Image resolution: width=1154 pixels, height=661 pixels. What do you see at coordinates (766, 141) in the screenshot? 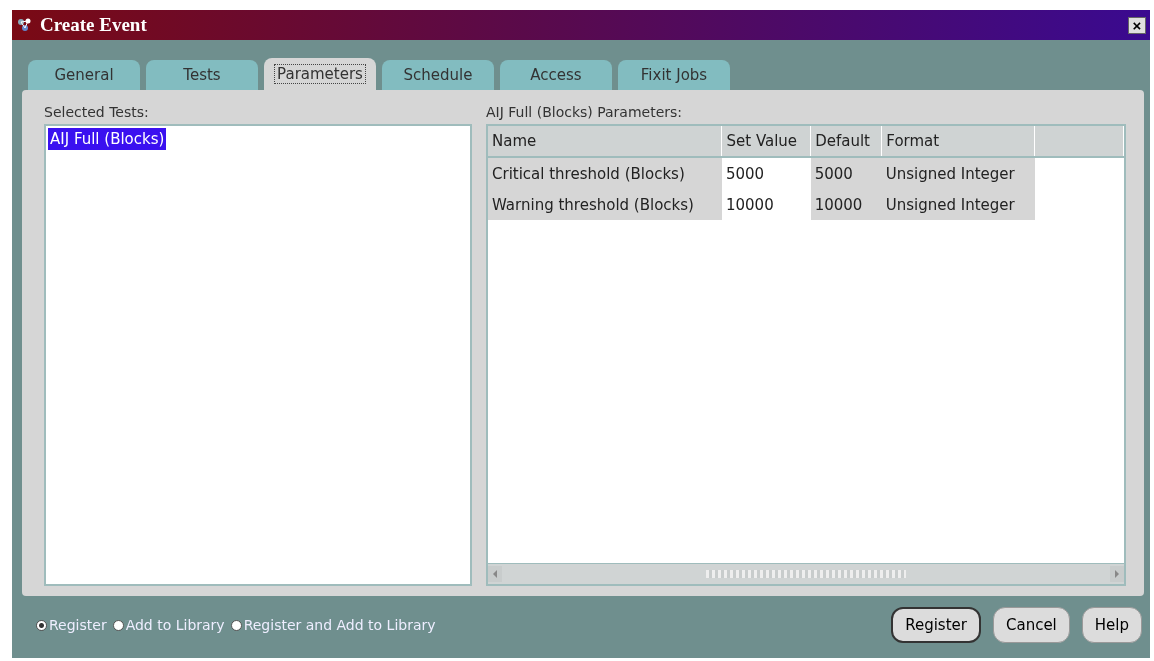
I see `column-header: Set Value` at bounding box center [766, 141].